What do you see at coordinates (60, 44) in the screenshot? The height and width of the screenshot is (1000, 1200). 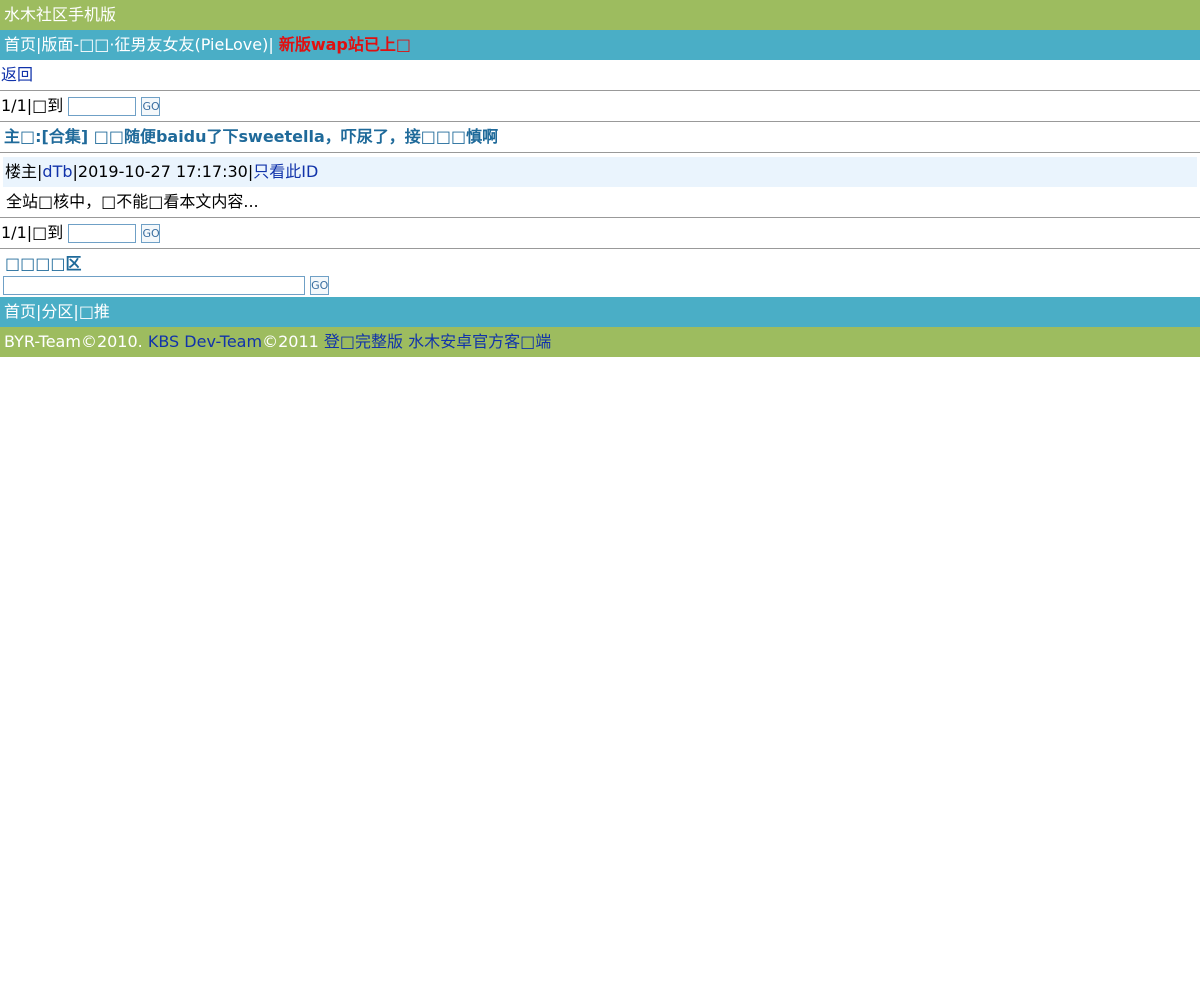 I see `nav-board-prefix: 版面-` at bounding box center [60, 44].